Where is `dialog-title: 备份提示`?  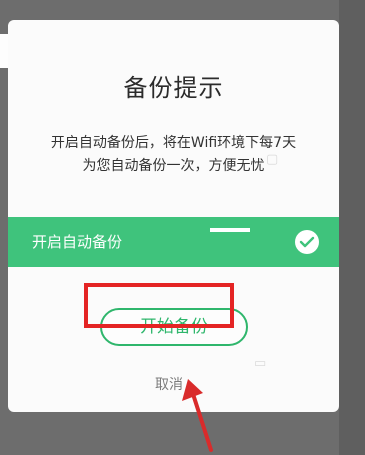 dialog-title: 备份提示 is located at coordinates (173, 88).